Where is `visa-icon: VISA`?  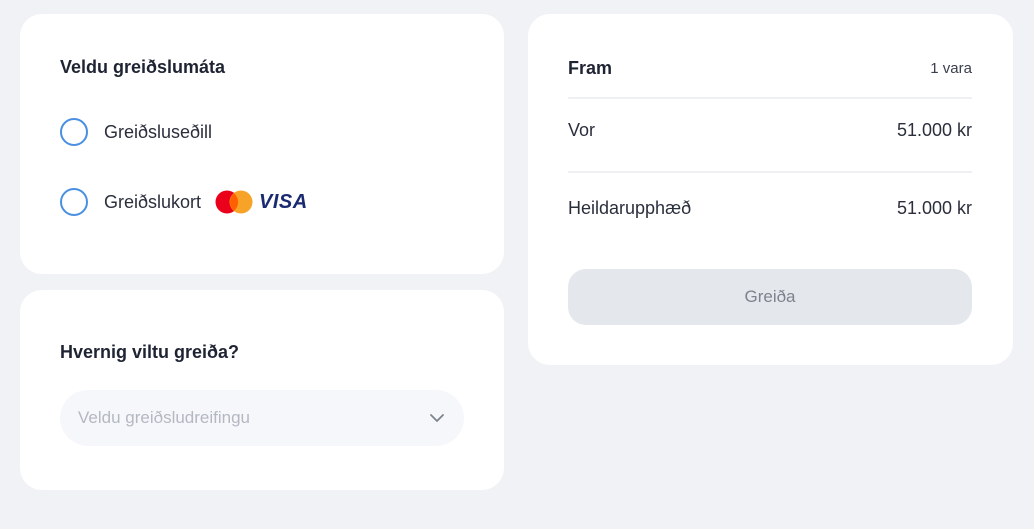
visa-icon: VISA is located at coordinates (283, 201).